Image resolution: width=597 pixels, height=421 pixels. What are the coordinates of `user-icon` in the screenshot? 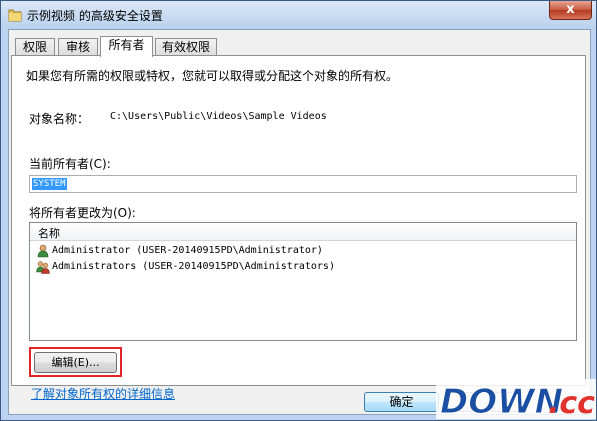 It's located at (43, 251).